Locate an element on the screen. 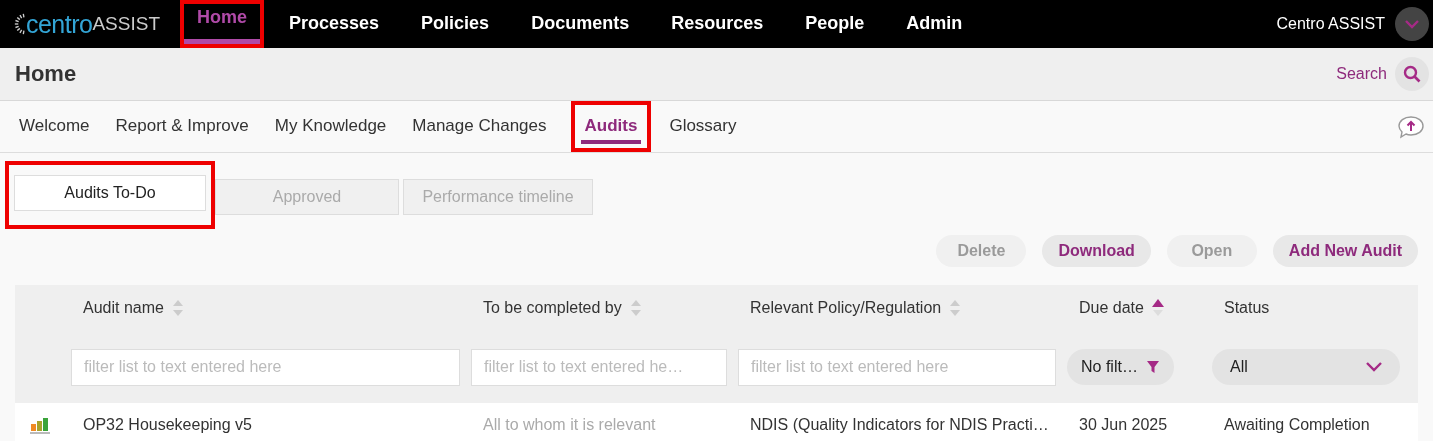 Image resolution: width=1433 pixels, height=441 pixels. nav-link: Admin is located at coordinates (934, 24).